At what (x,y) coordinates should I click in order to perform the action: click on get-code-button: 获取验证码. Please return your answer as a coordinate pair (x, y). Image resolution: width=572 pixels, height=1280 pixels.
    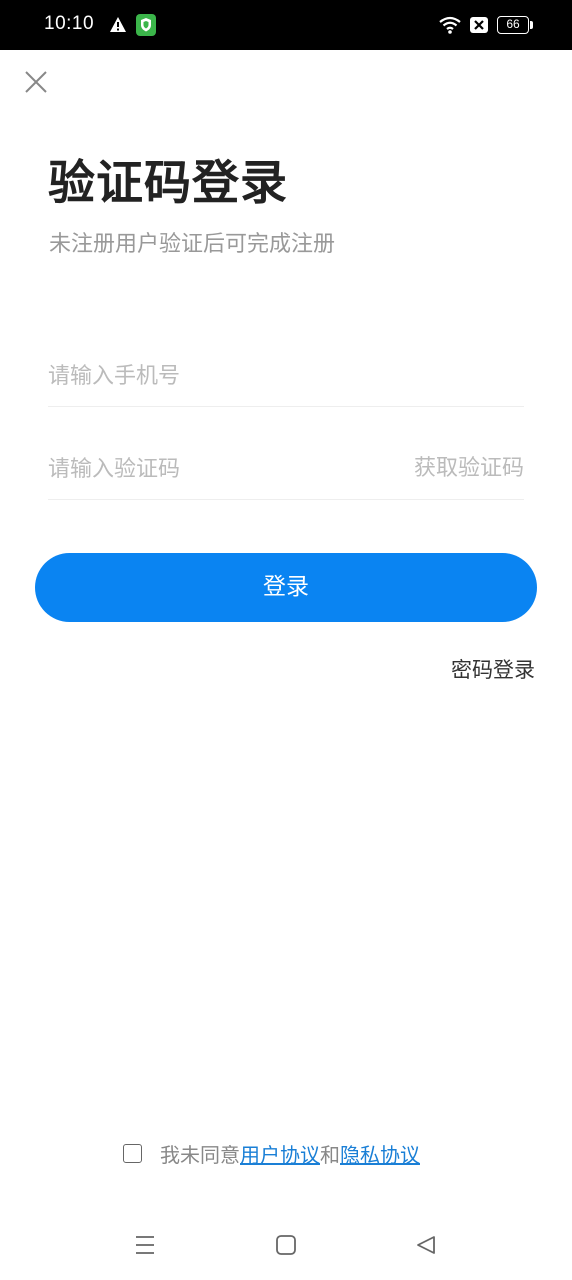
    Looking at the image, I should click on (469, 469).